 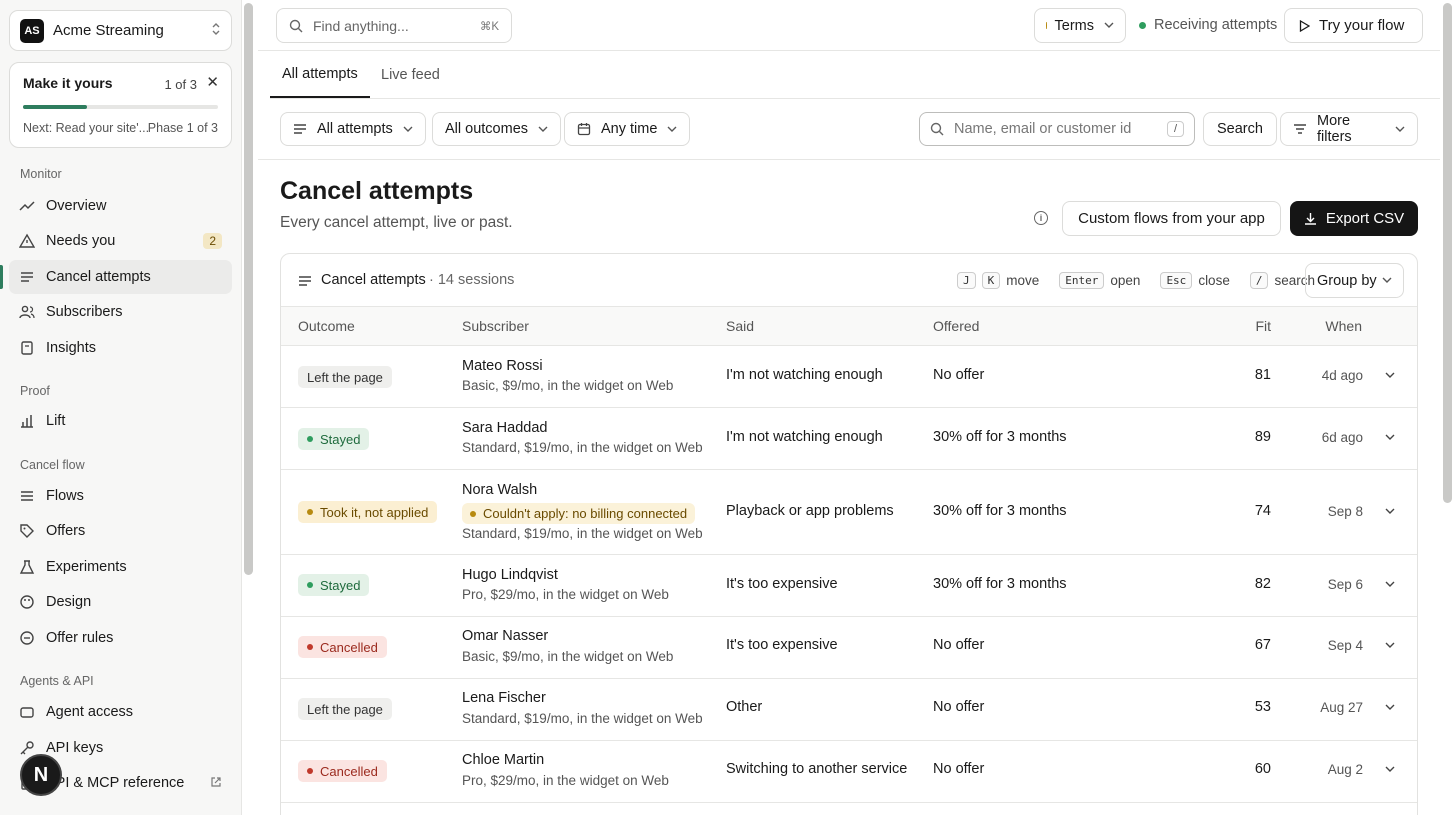 I want to click on chevron-up-down-icon, so click(x=216, y=30).